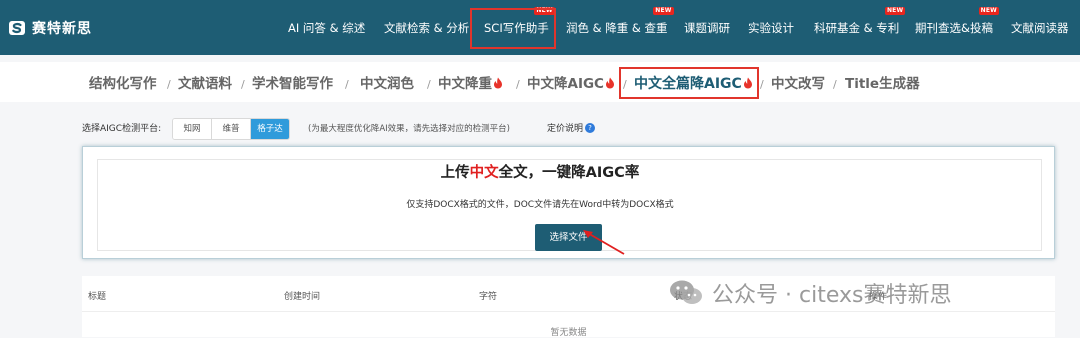 The image size is (1080, 338). Describe the element at coordinates (302, 297) in the screenshot. I see `column-header-created-time: 创建时间` at that location.